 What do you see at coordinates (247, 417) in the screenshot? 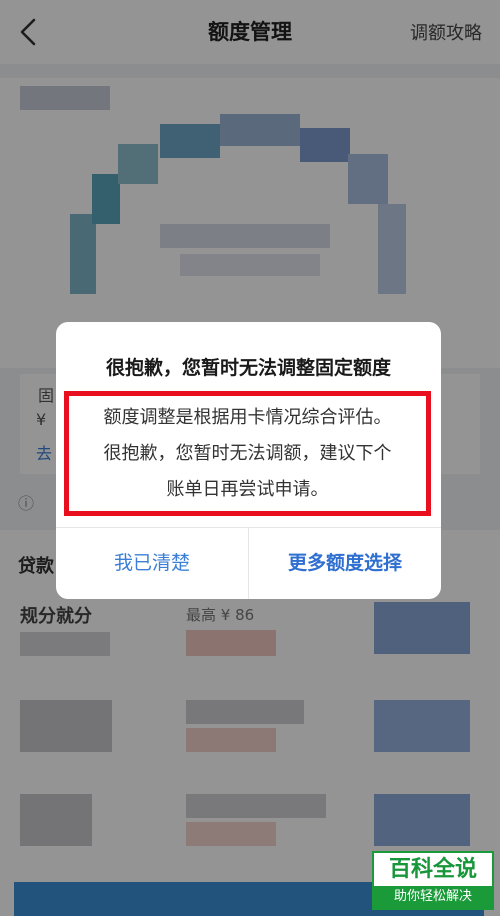
I see `dialog-message-line: 额度调整是根据用卡情况综合评估。` at bounding box center [247, 417].